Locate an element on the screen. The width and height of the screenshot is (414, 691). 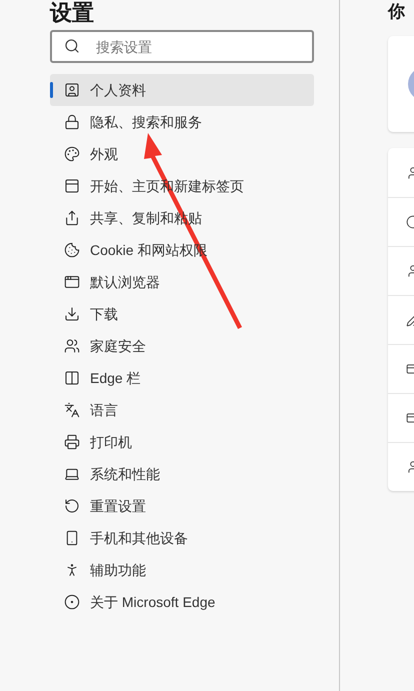
nav-item: 家庭安全 is located at coordinates (182, 346).